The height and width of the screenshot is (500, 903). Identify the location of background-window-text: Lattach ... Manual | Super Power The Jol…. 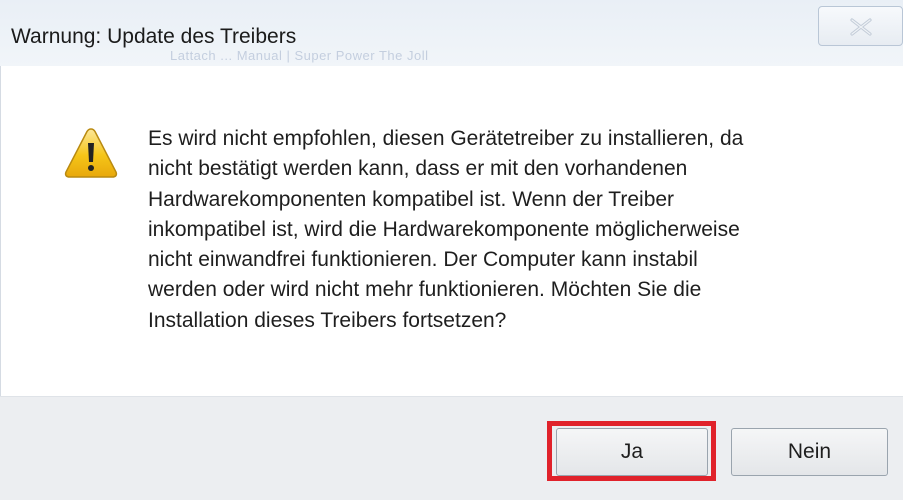
(299, 55).